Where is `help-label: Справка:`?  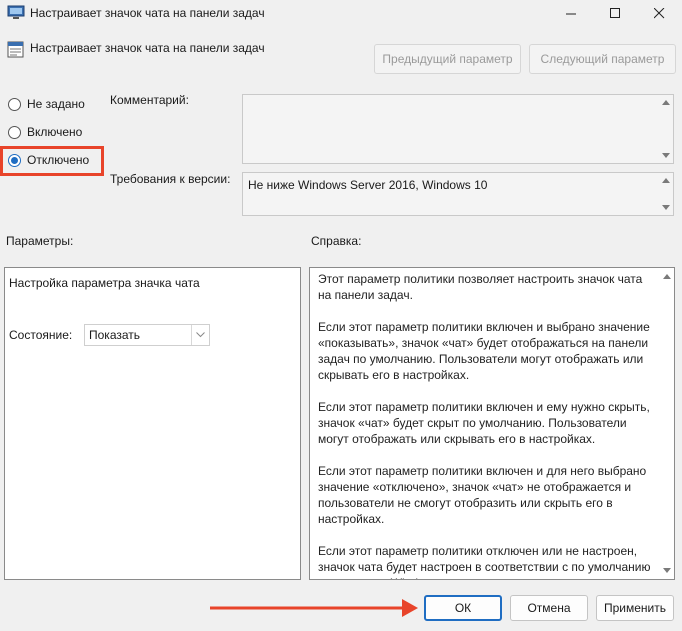
help-label: Справка: is located at coordinates (336, 241).